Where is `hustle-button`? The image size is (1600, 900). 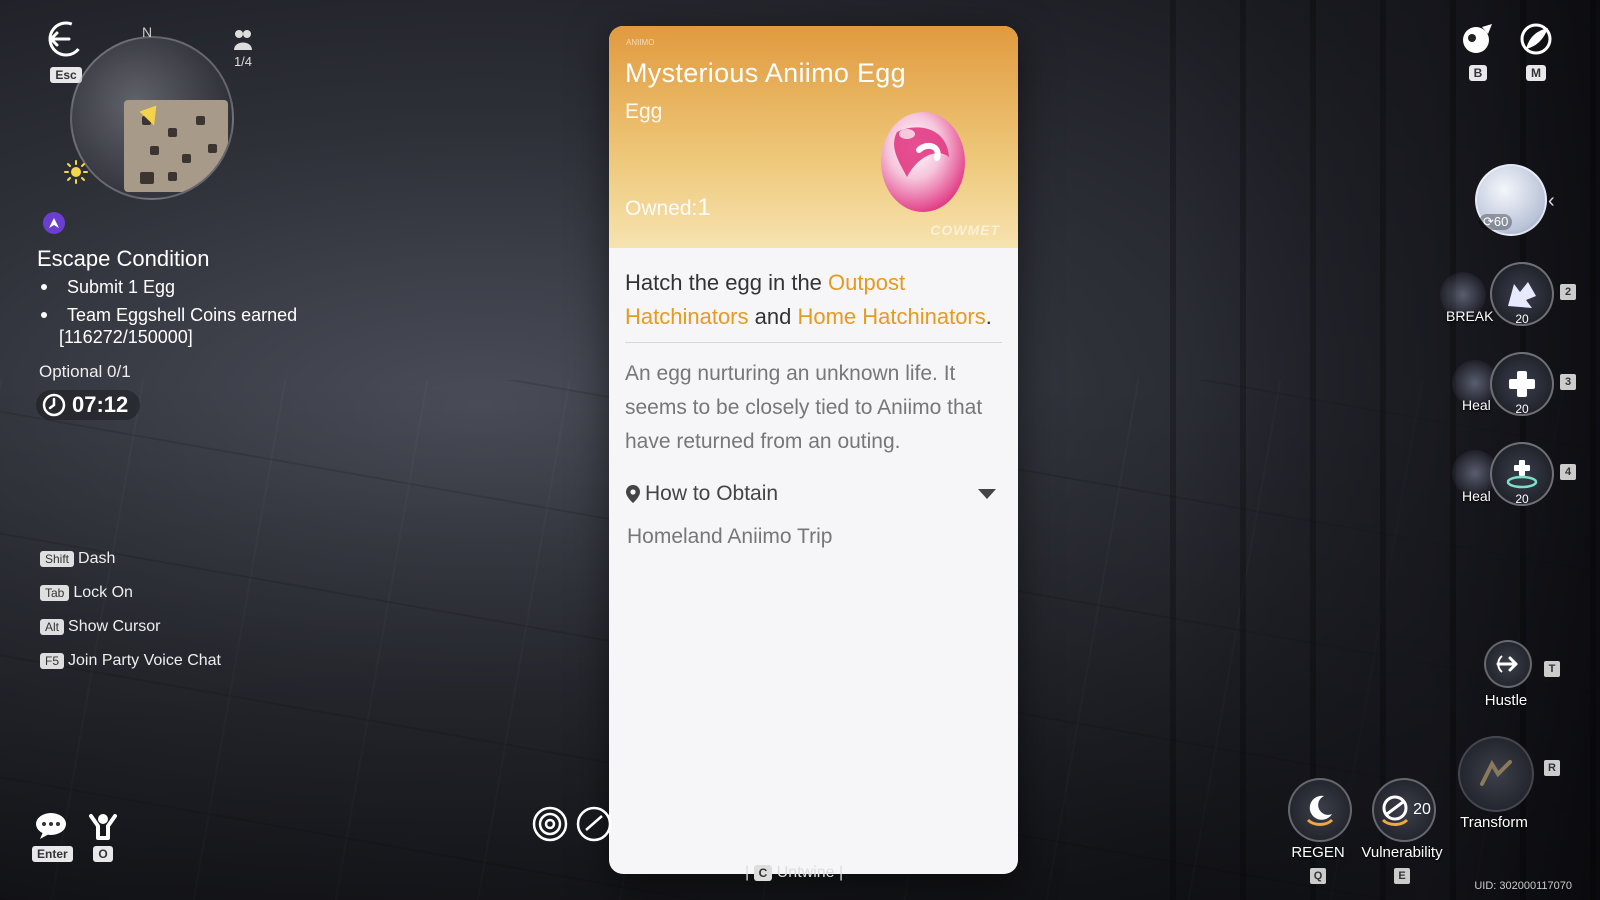
hustle-button is located at coordinates (1508, 664).